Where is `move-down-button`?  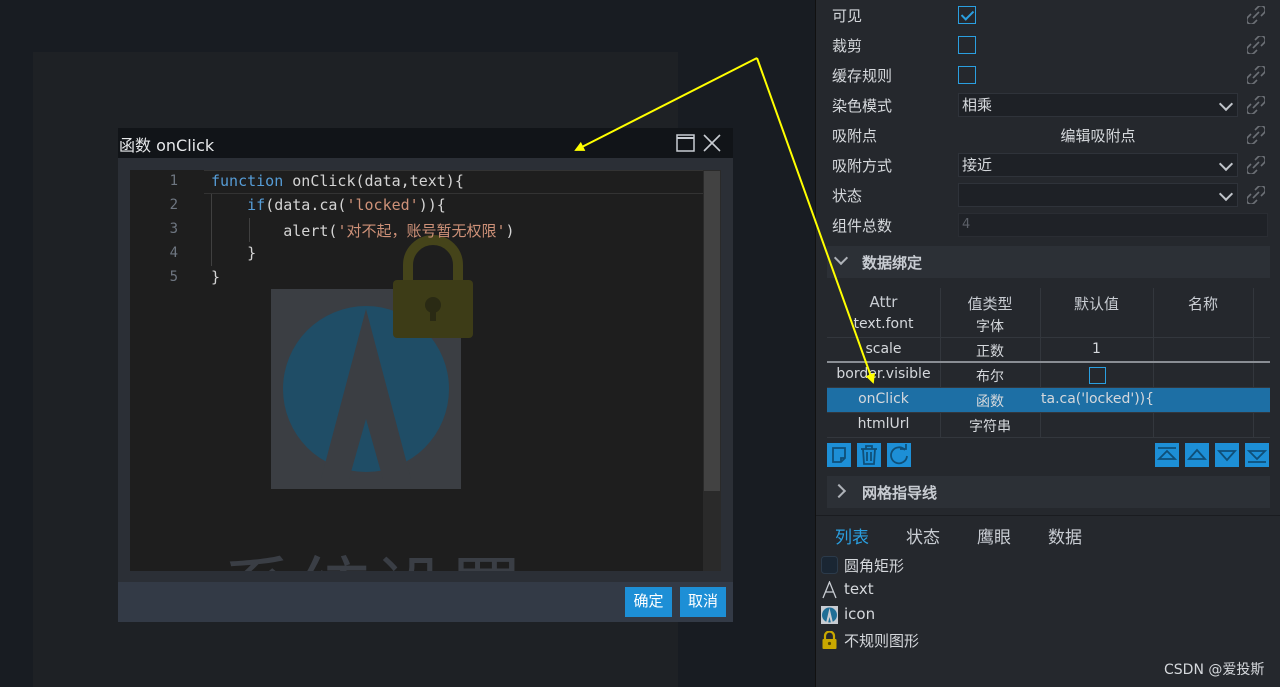
move-down-button is located at coordinates (1227, 455).